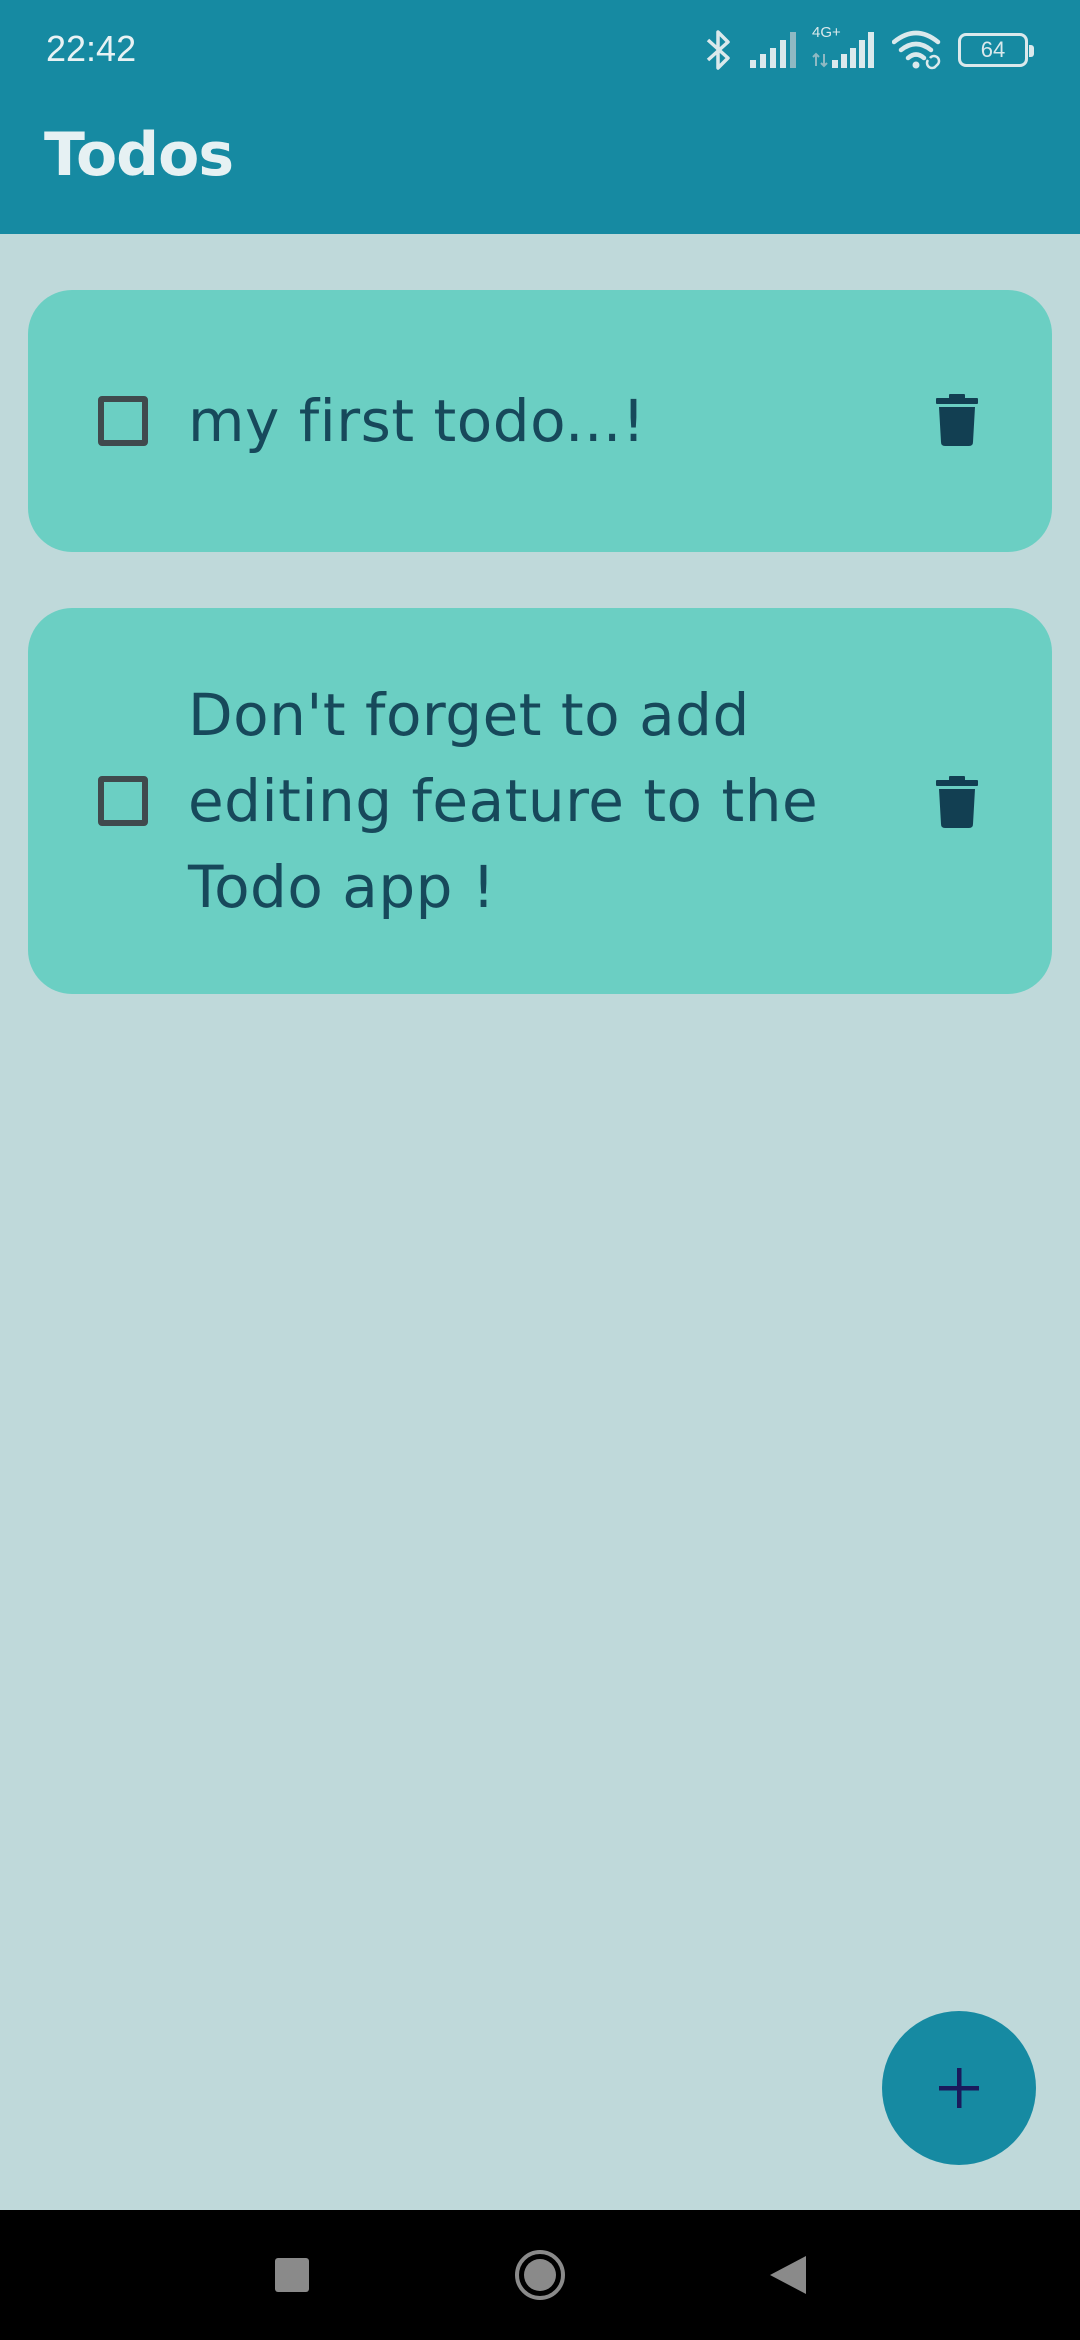  What do you see at coordinates (918, 50) in the screenshot?
I see `wifi-icon` at bounding box center [918, 50].